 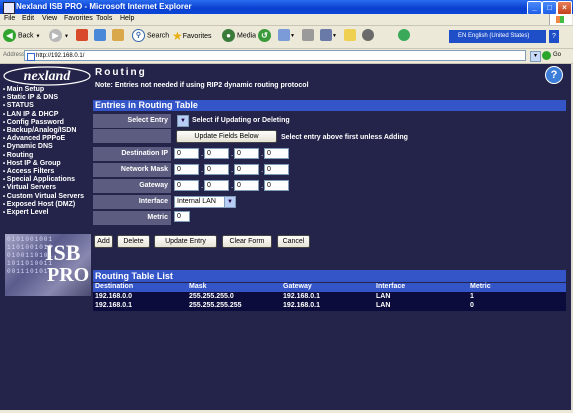 I want to click on maximize-button: □, so click(x=549, y=8).